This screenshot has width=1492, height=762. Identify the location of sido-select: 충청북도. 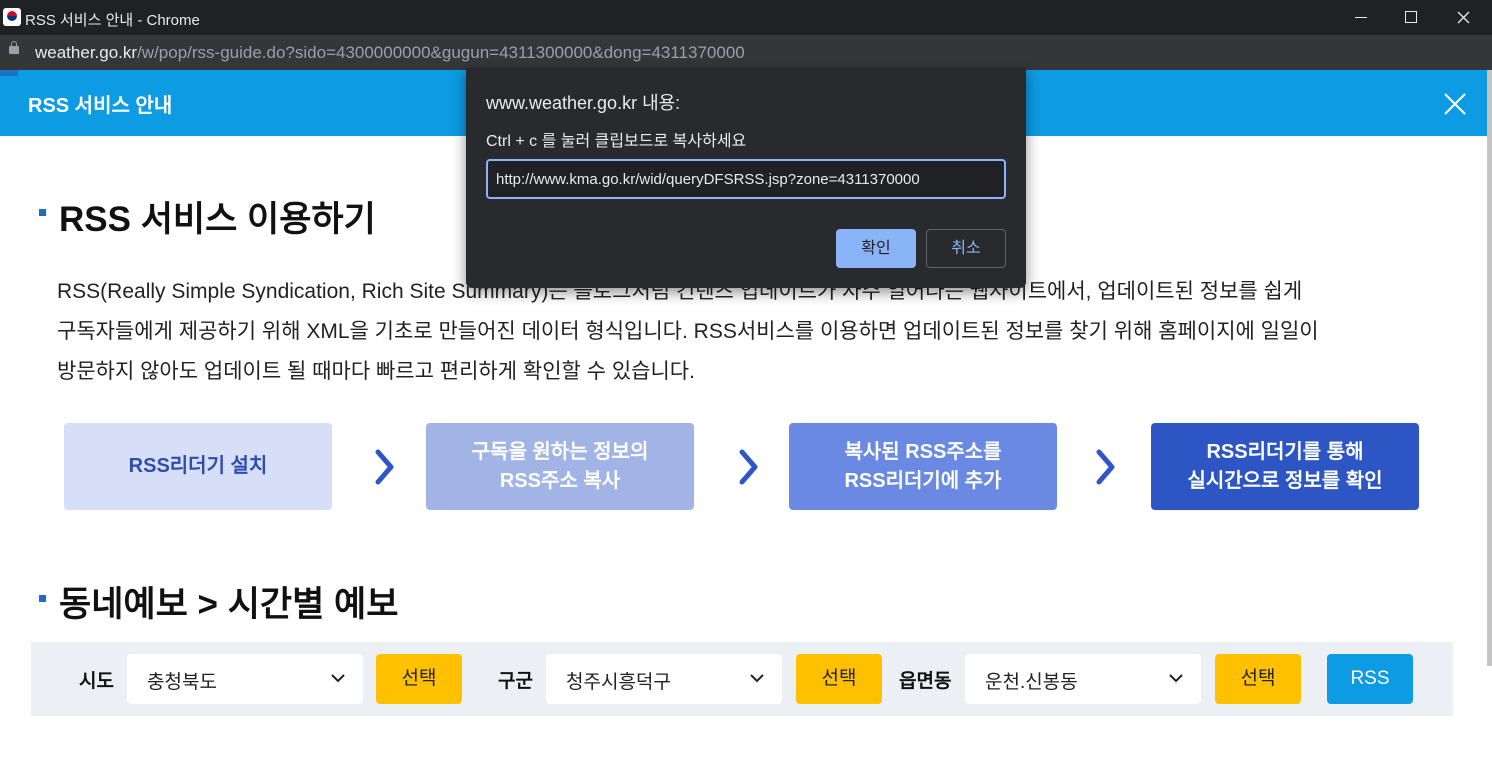
(245, 679).